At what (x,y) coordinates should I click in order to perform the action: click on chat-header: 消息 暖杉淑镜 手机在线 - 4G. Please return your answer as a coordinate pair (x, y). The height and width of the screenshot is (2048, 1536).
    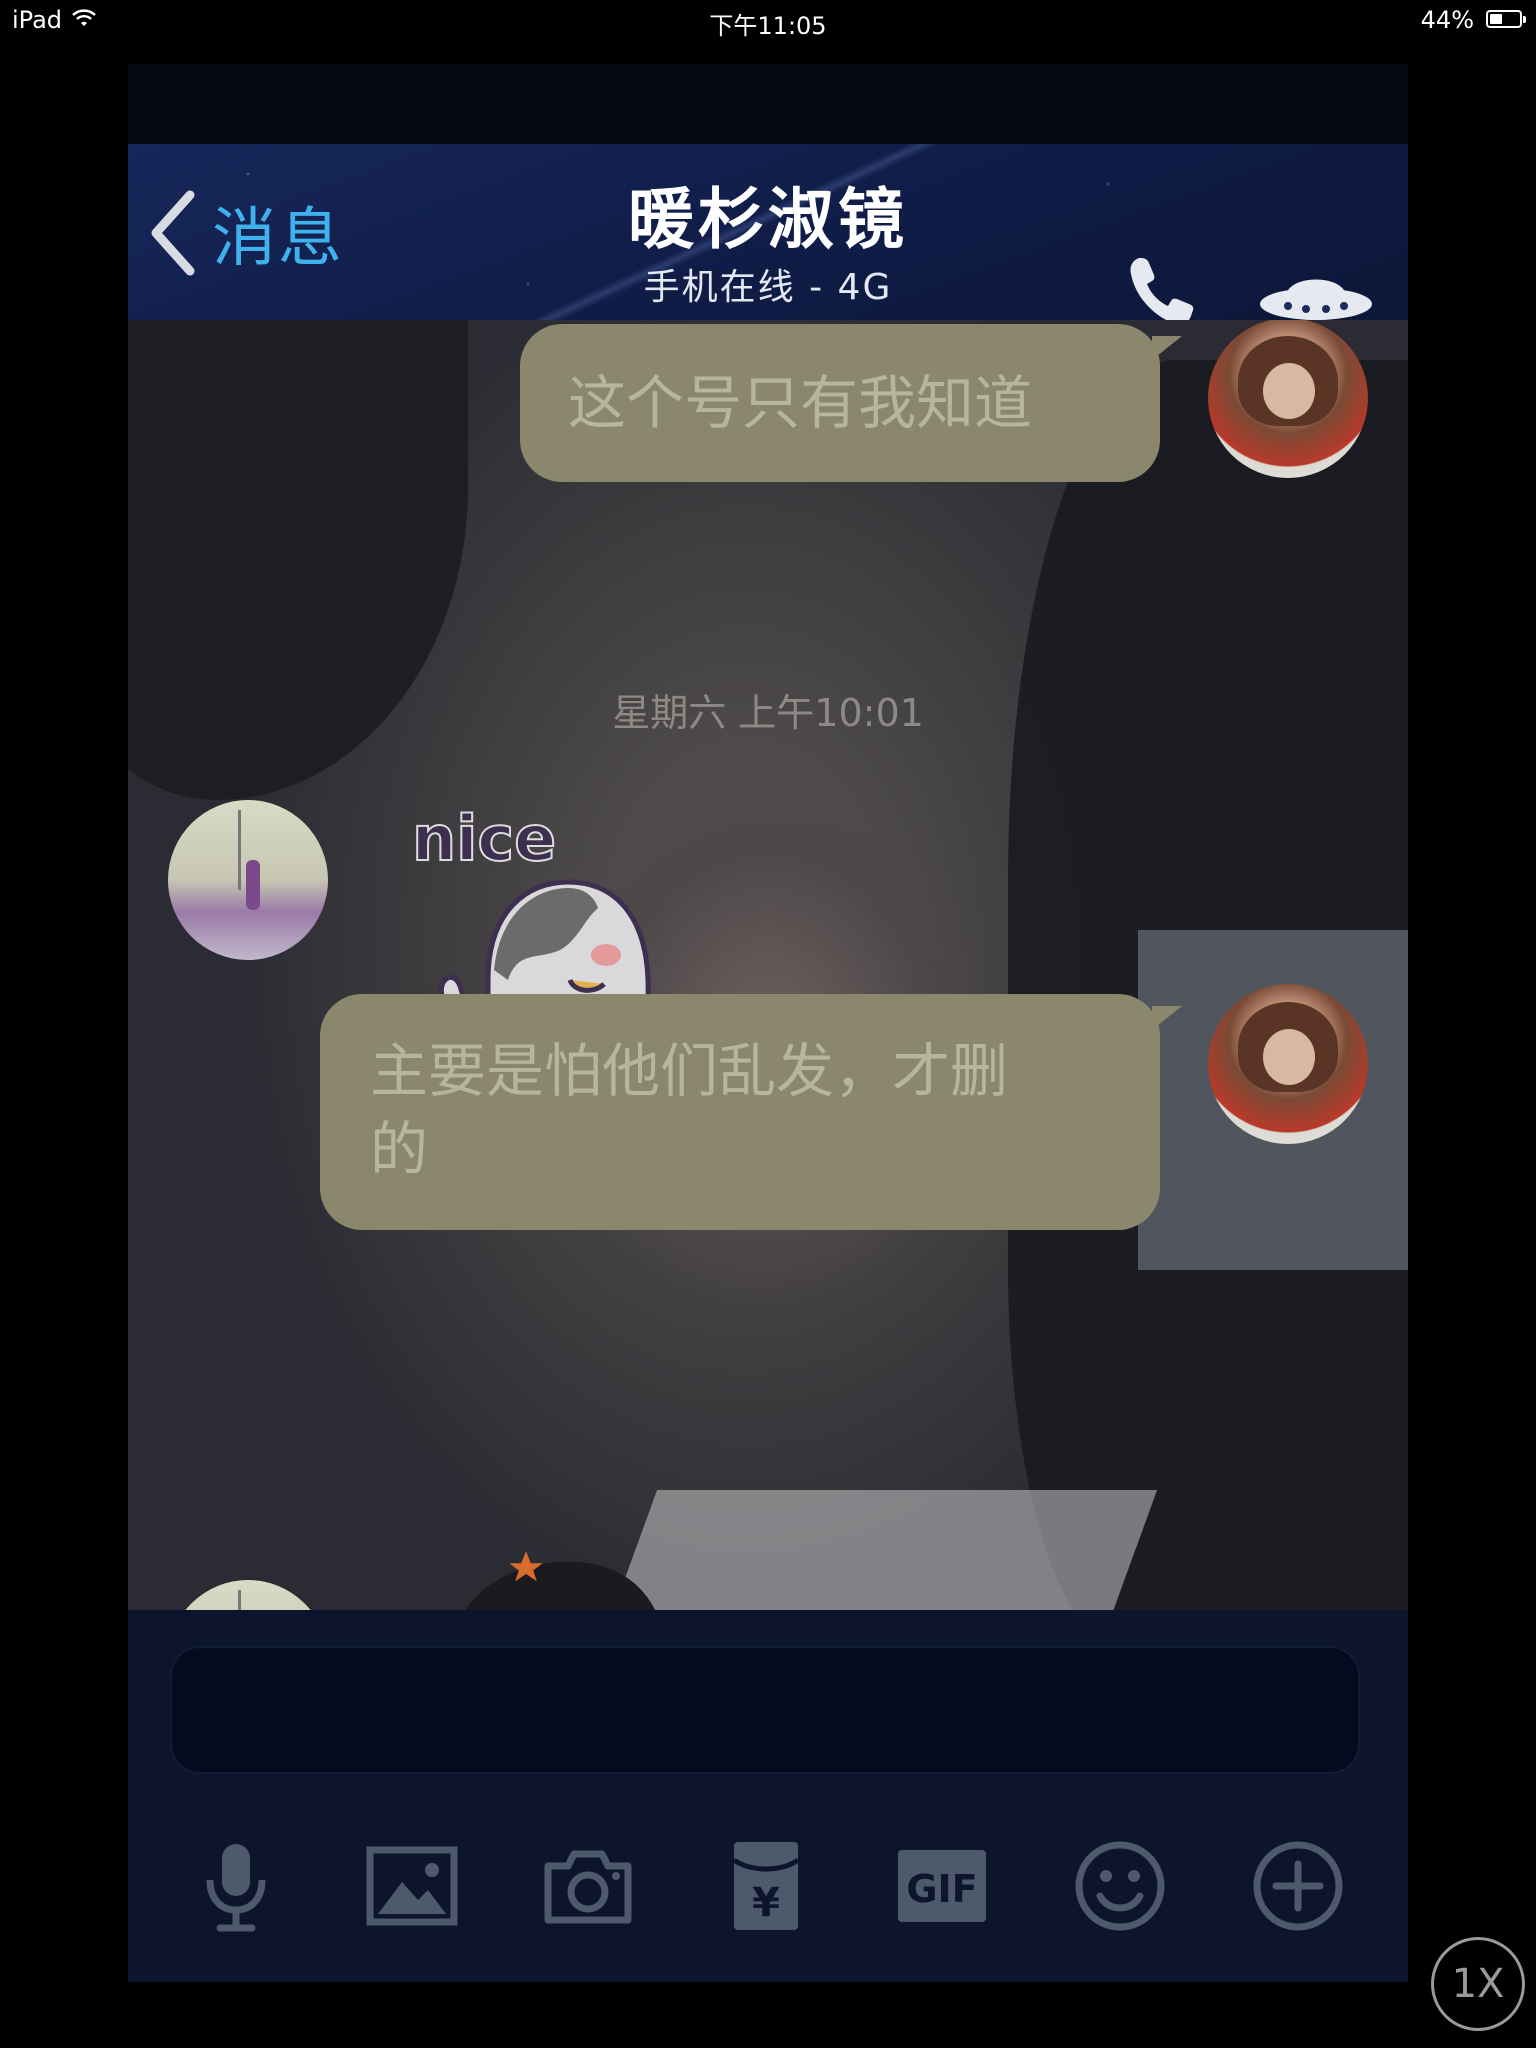
    Looking at the image, I should click on (768, 234).